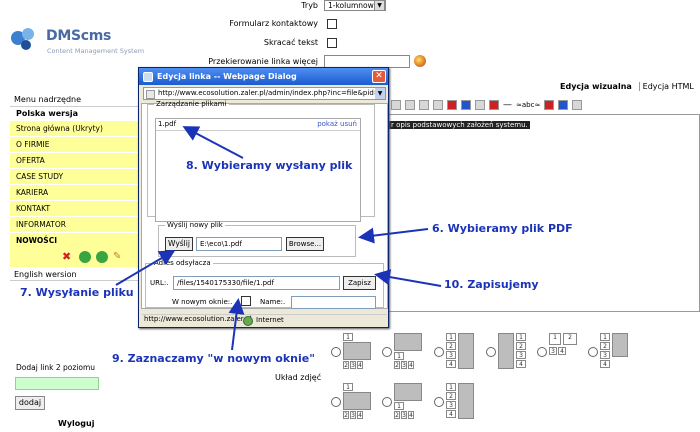 This screenshot has height=432, width=700. I want to click on arrow-browse, so click(393, 235).